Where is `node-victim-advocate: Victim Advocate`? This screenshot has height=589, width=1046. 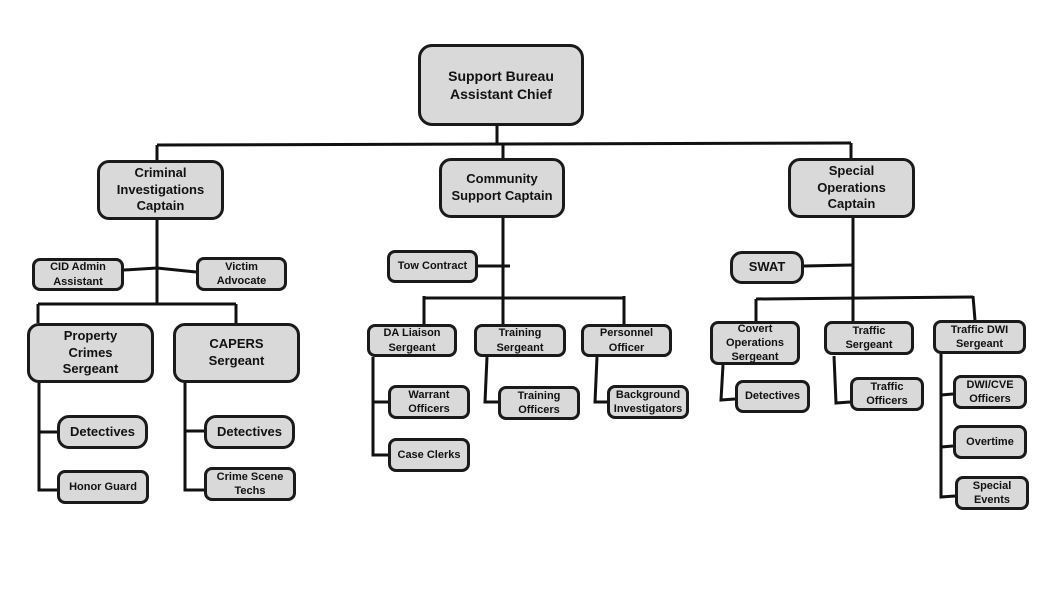 node-victim-advocate: Victim Advocate is located at coordinates (241, 274).